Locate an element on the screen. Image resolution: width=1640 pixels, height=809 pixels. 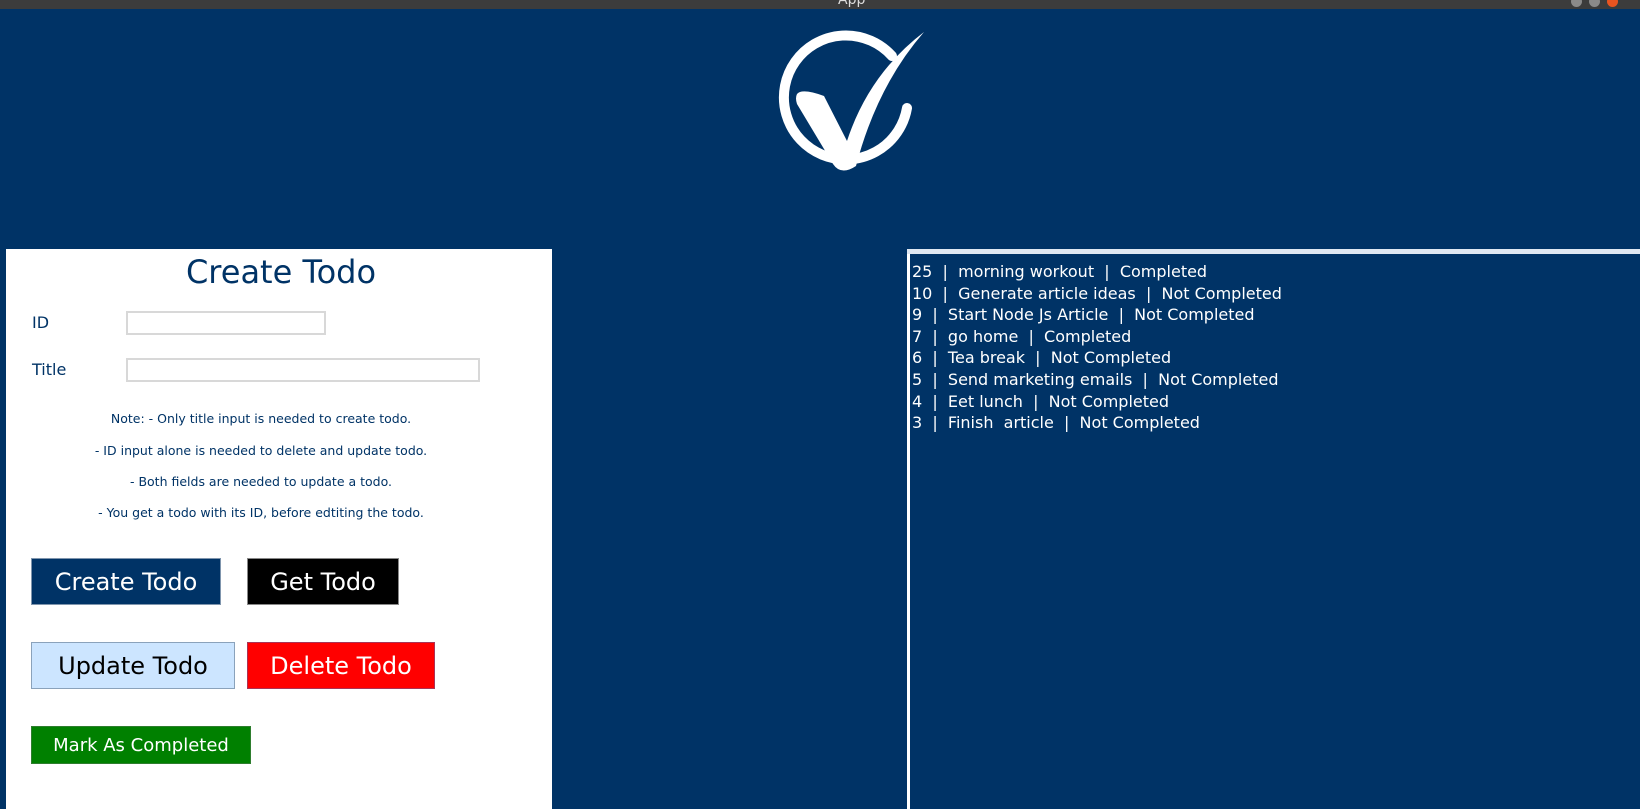
title-input is located at coordinates (303, 370).